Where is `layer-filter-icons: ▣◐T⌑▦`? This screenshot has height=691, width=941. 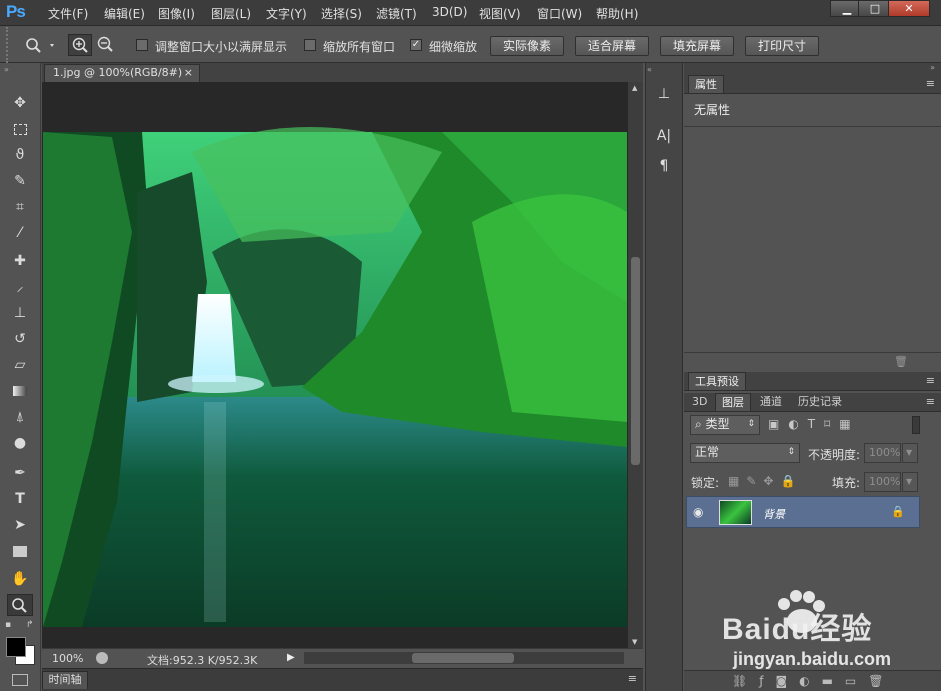 layer-filter-icons: ▣◐T⌑▦ is located at coordinates (838, 425).